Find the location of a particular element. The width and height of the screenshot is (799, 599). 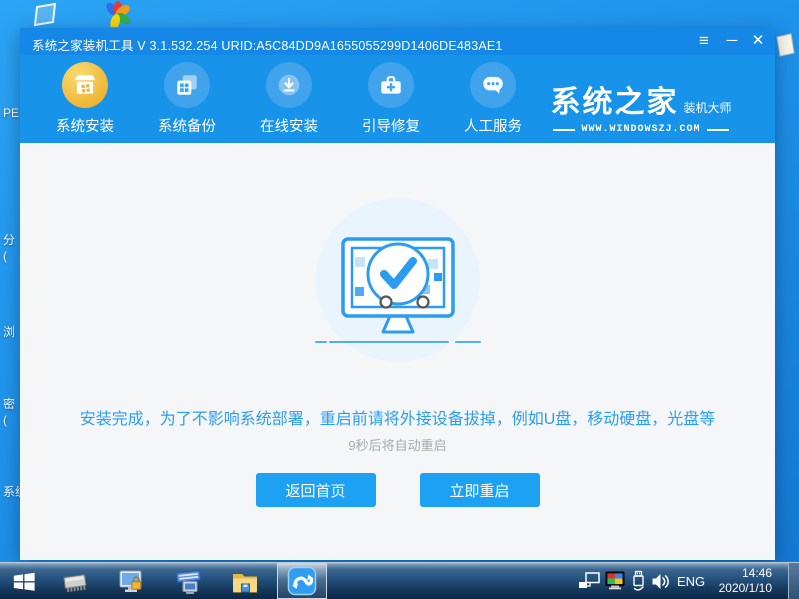

nav-label: 系统安装 is located at coordinates (85, 127).